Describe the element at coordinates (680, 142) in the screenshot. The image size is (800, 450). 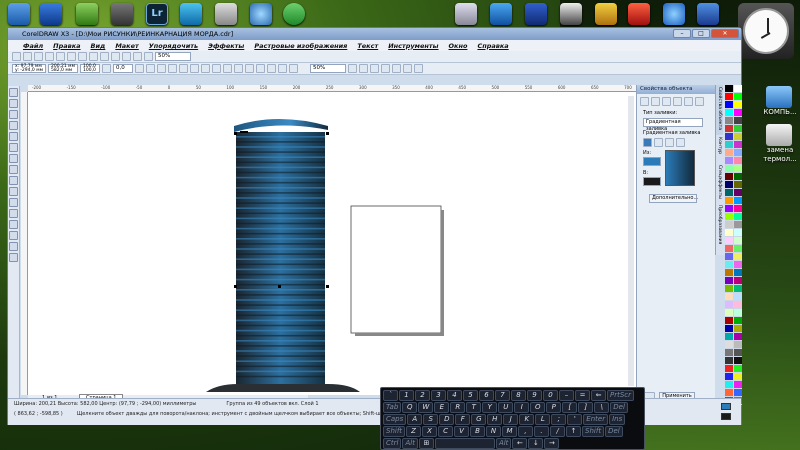
I see `square-gradient-icon` at that location.